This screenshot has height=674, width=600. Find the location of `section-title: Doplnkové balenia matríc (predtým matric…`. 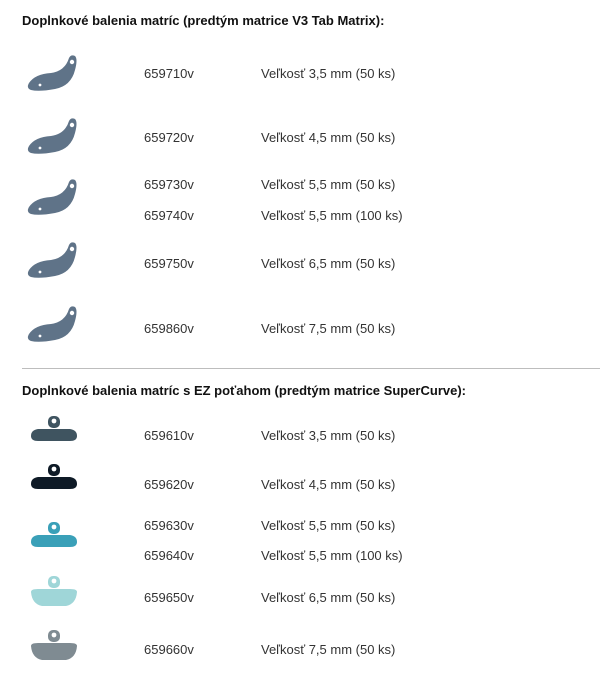

section-title: Doplnkové balenia matríc (predtým matric… is located at coordinates (203, 20).